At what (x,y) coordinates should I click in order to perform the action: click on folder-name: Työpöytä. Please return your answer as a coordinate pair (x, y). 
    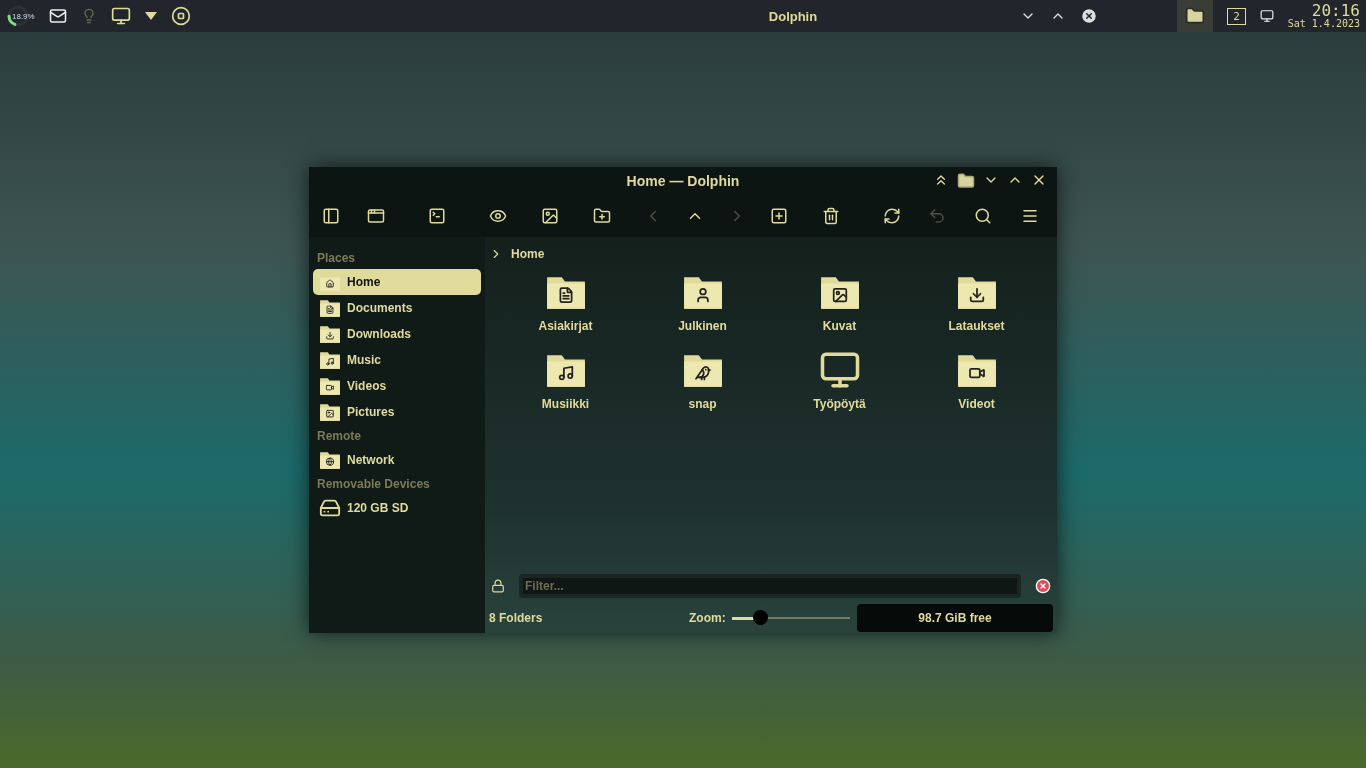
    Looking at the image, I should click on (839, 404).